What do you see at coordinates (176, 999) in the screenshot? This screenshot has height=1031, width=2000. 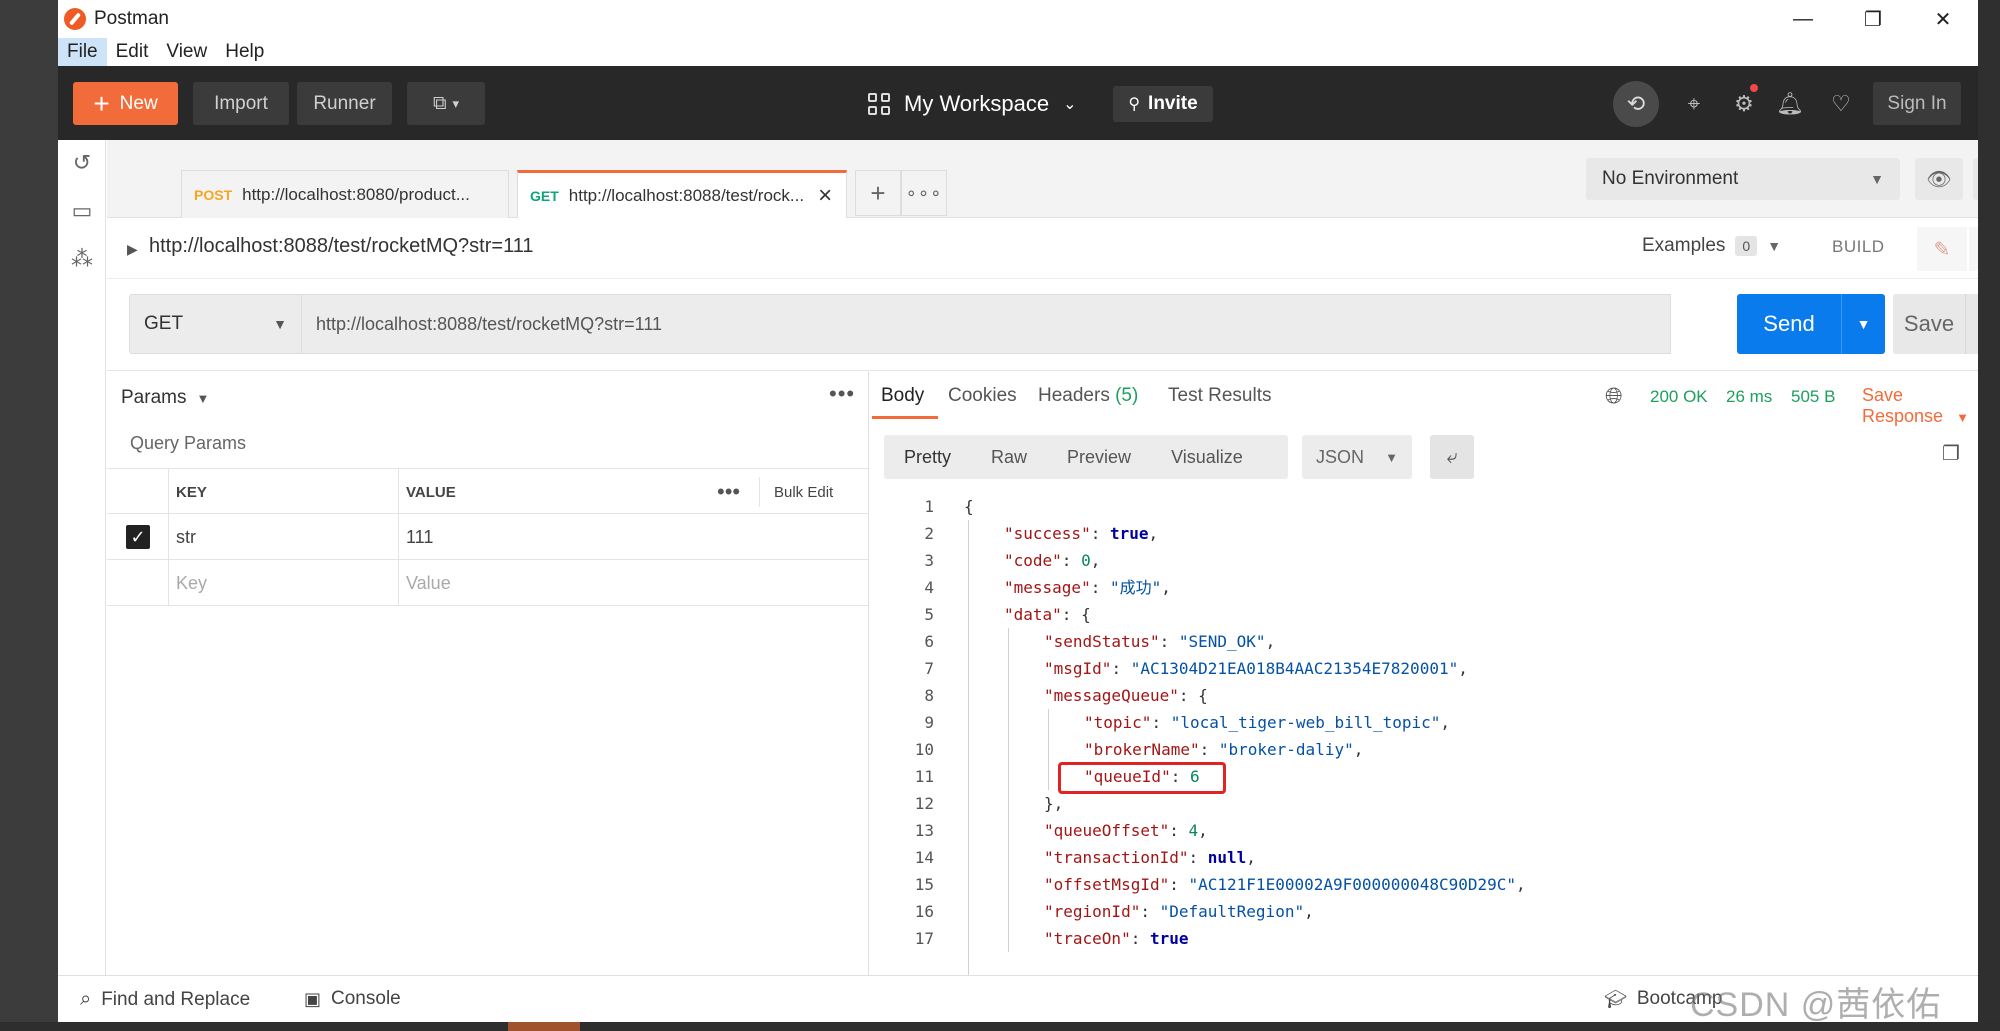 I see `find-replace-label: Find and Replace` at bounding box center [176, 999].